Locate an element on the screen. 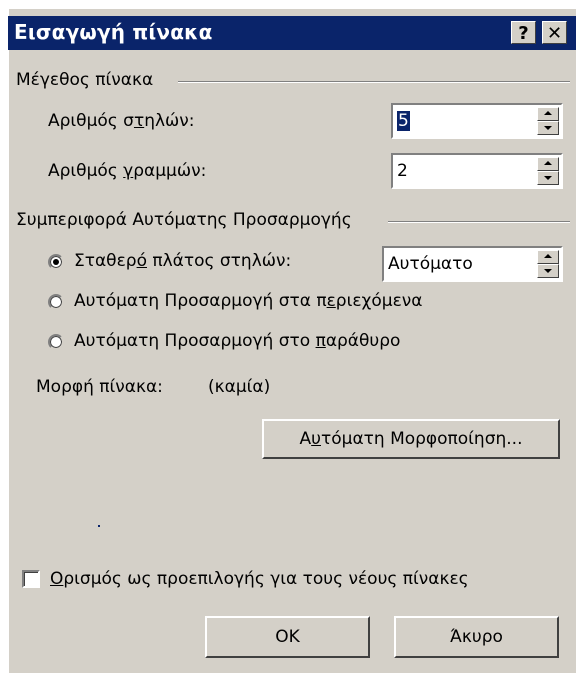 The height and width of the screenshot is (673, 576). autofit-contents-radio is located at coordinates (56, 302).